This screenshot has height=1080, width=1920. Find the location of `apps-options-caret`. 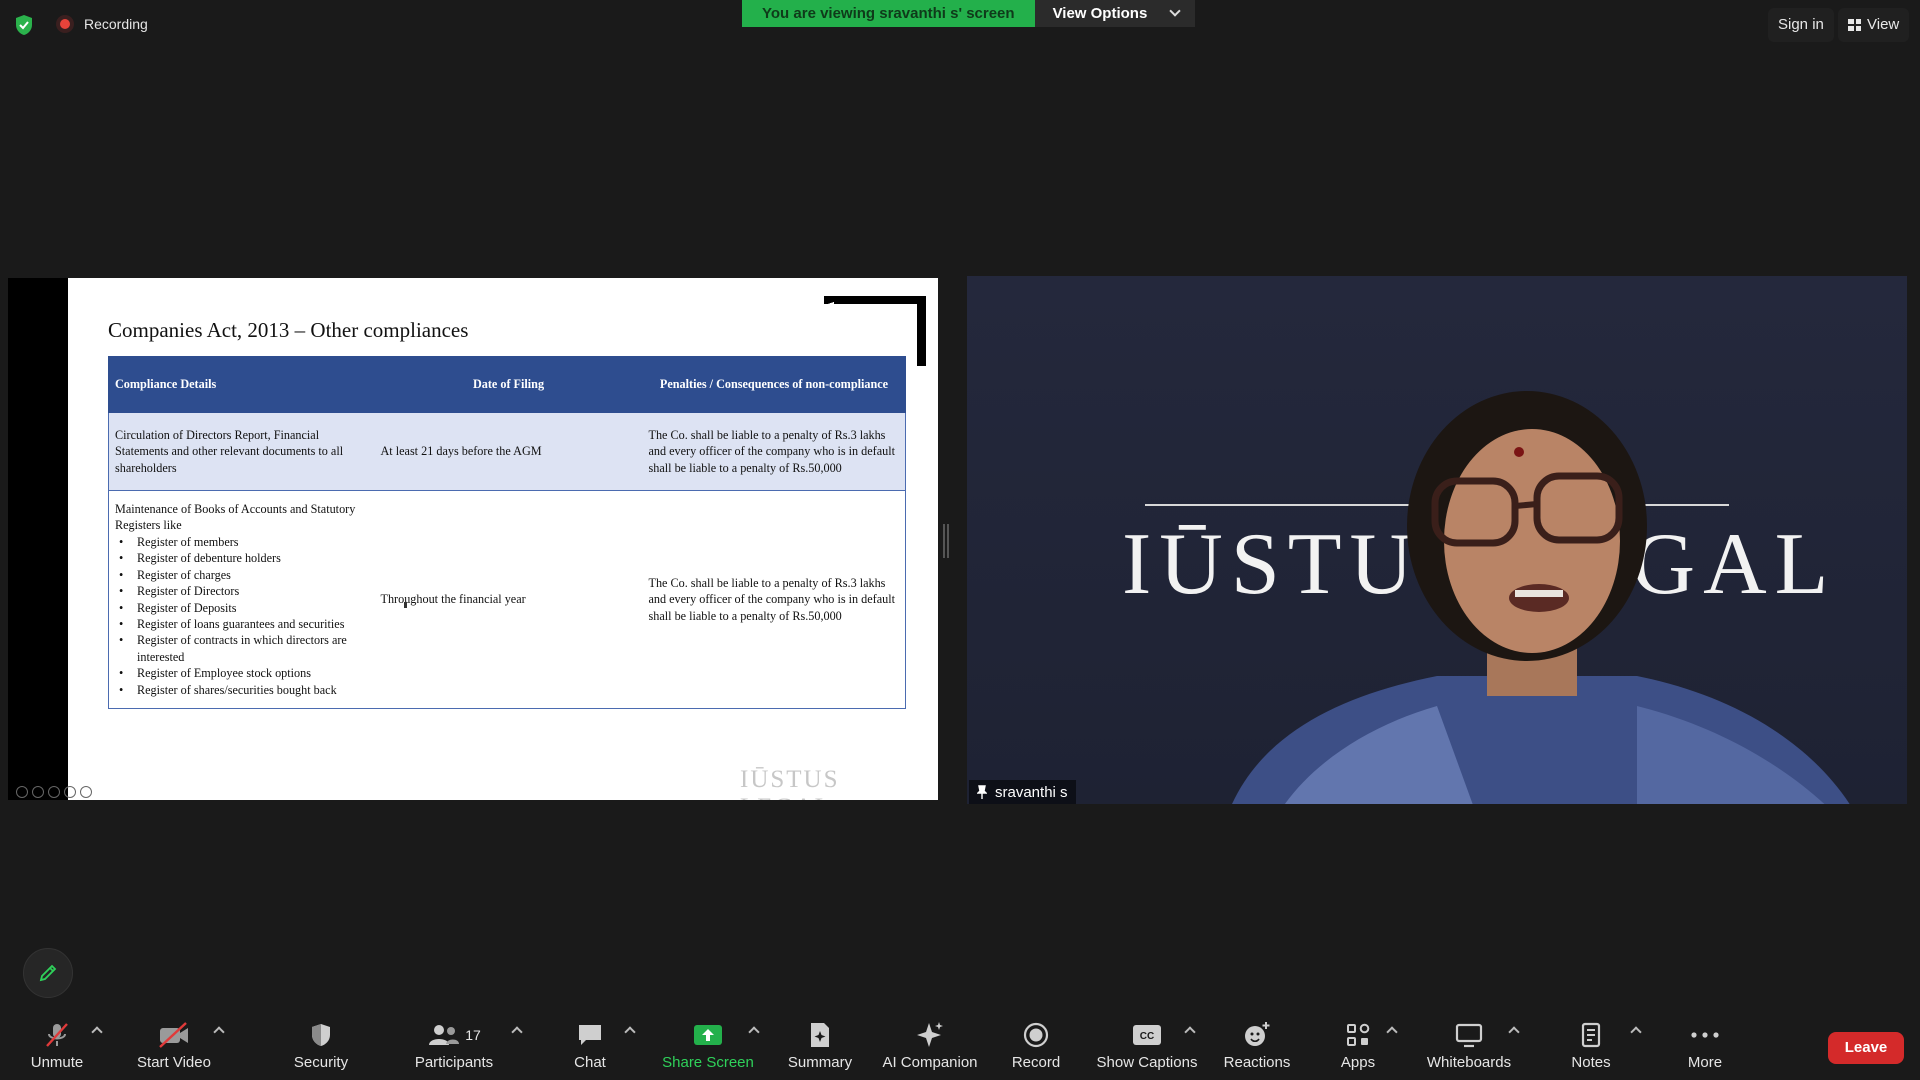

apps-options-caret is located at coordinates (1392, 1032).